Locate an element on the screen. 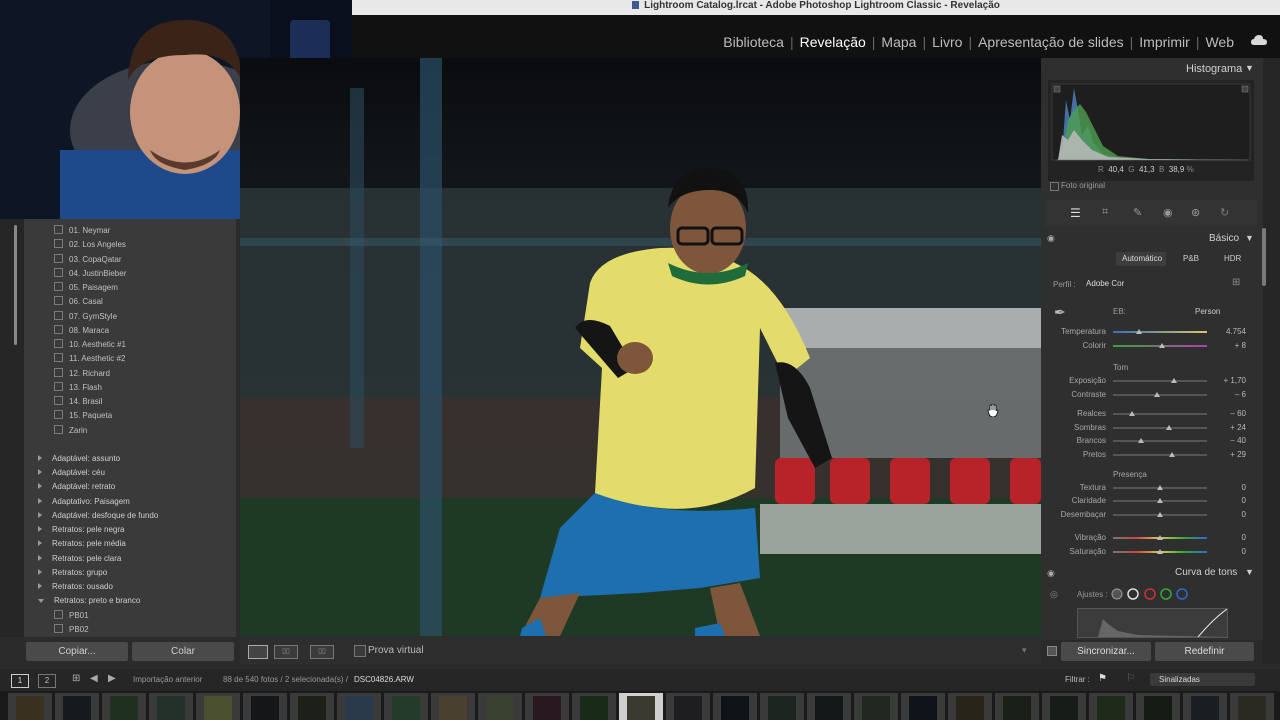  tone-curve-collapse-icon: ▼ is located at coordinates (1249, 572).